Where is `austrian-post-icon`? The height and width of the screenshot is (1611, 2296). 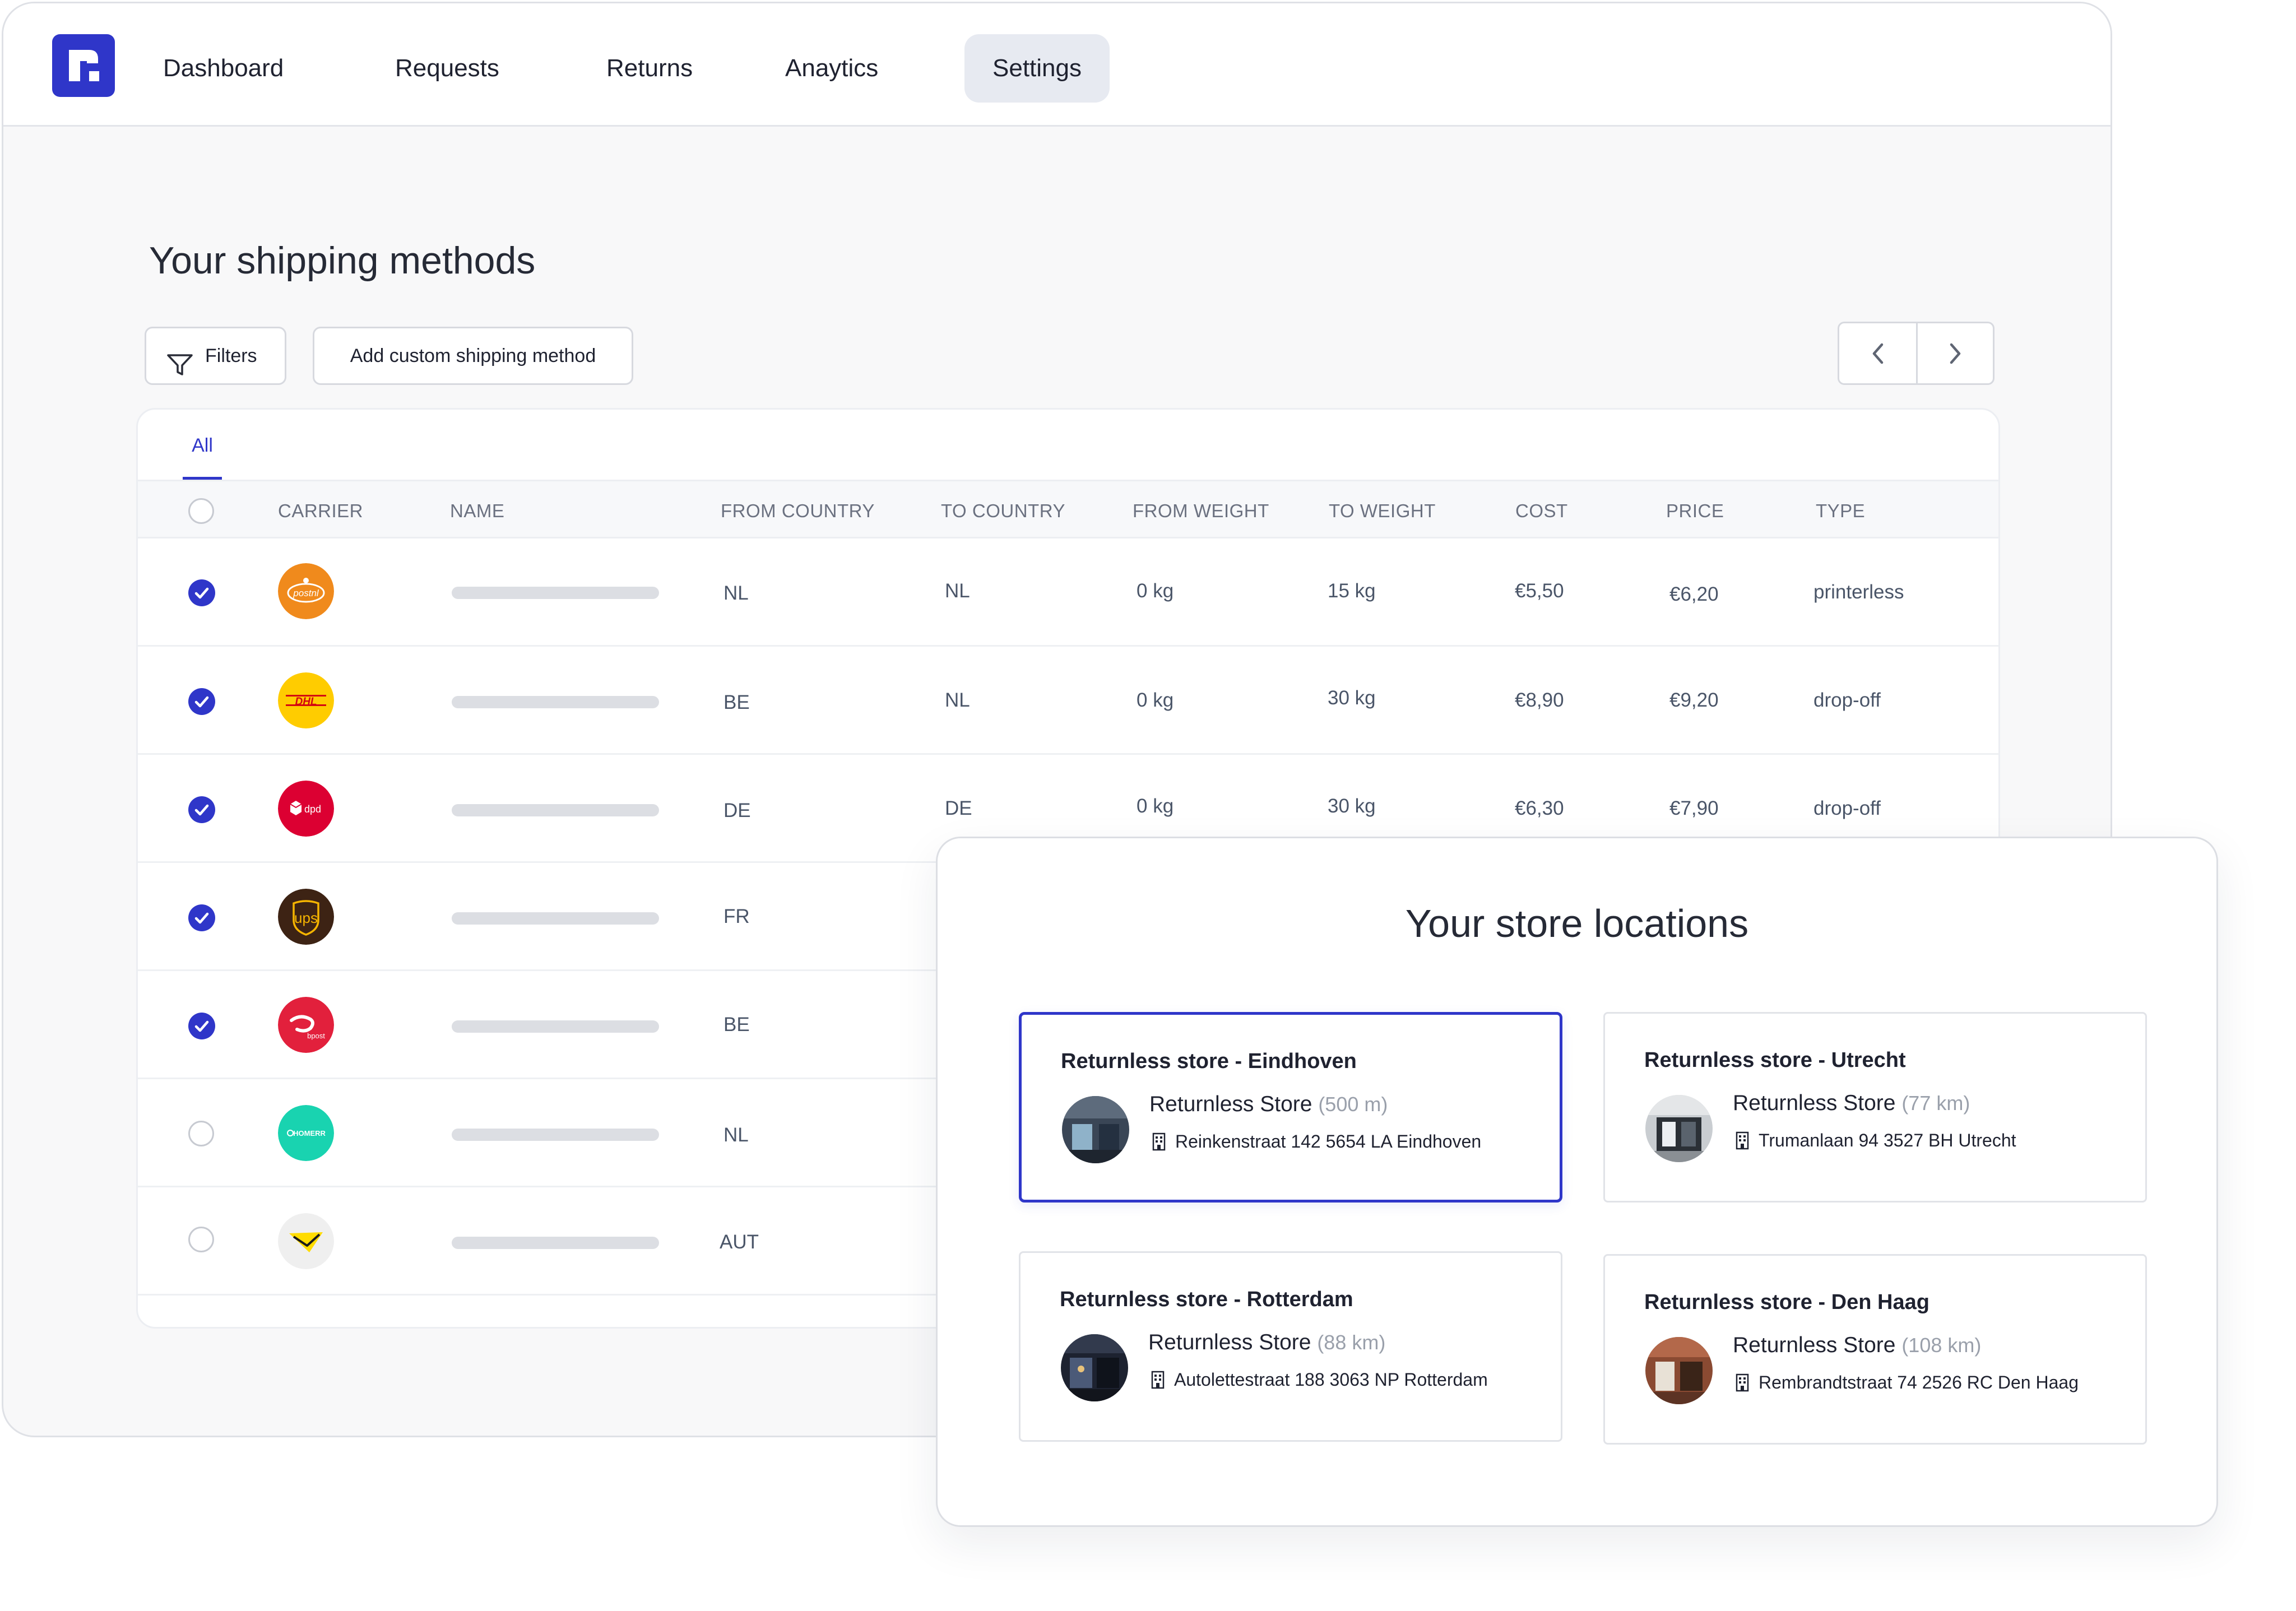
austrian-post-icon is located at coordinates (306, 1241).